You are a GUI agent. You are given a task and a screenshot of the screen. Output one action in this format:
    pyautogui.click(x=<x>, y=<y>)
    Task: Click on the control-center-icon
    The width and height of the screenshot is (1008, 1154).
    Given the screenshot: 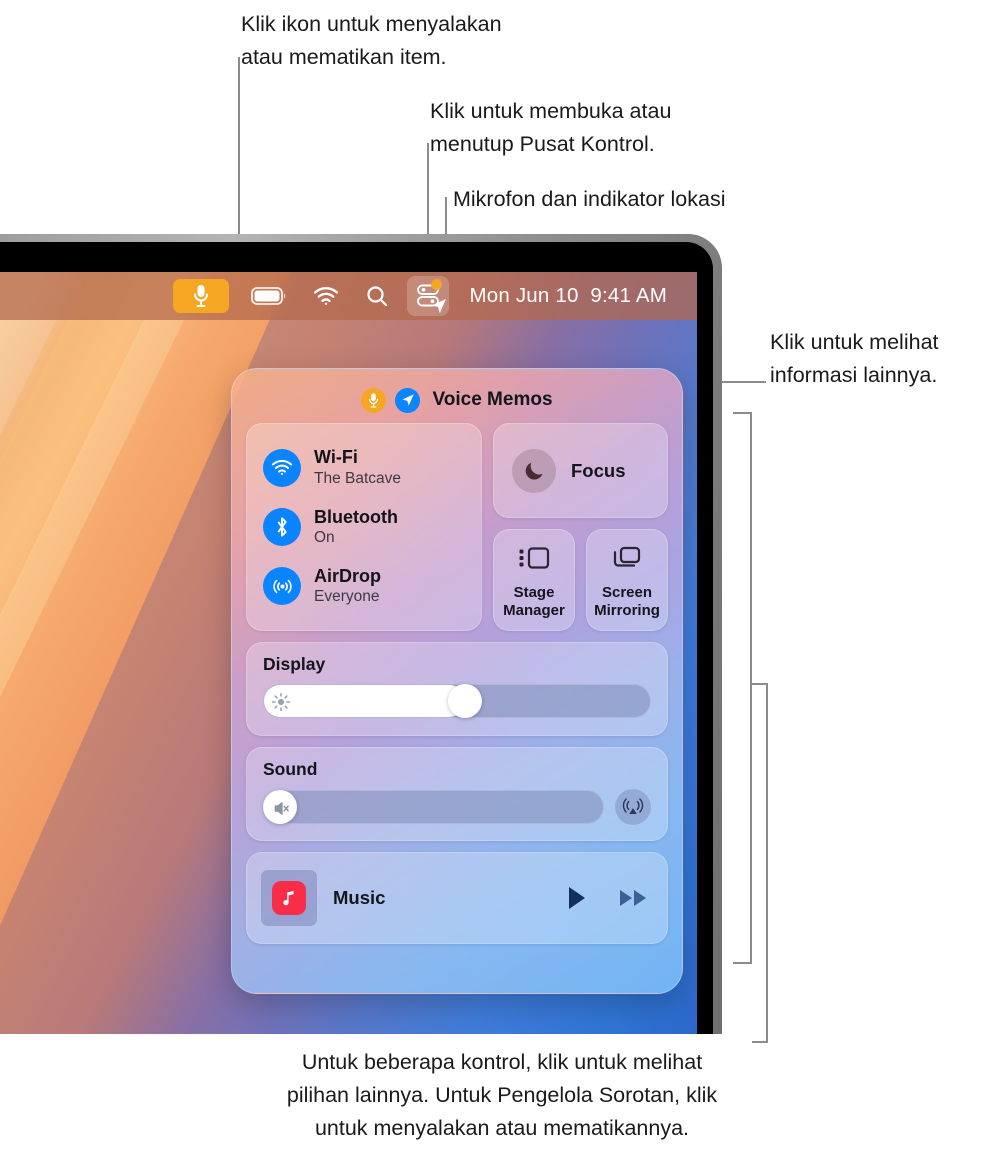 What is the action you would take?
    pyautogui.click(x=428, y=296)
    